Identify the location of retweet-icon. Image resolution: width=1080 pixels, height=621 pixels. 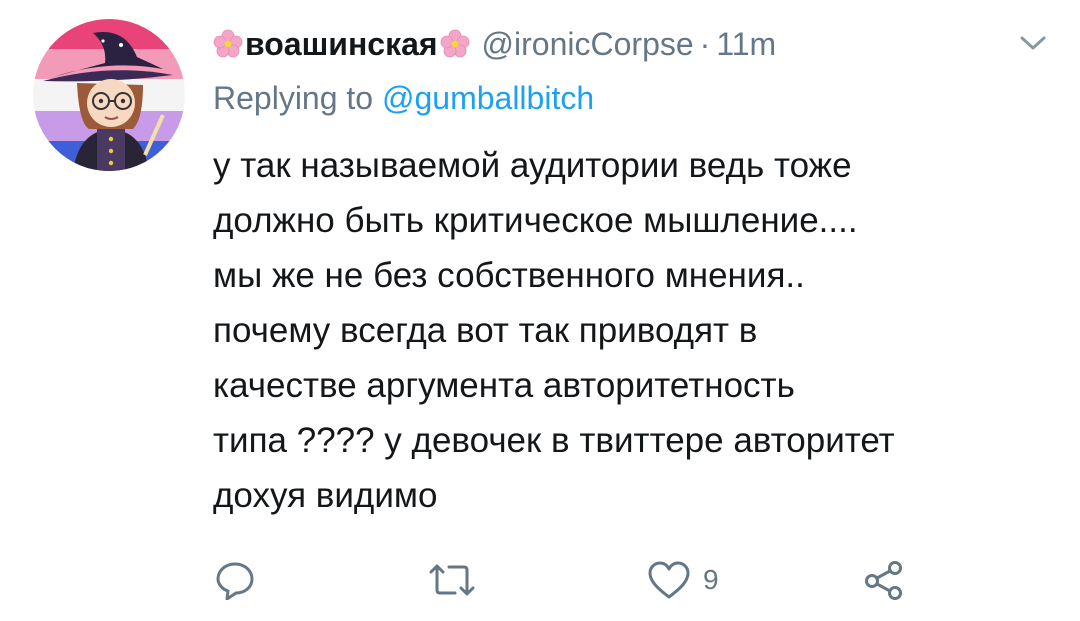
(452, 580).